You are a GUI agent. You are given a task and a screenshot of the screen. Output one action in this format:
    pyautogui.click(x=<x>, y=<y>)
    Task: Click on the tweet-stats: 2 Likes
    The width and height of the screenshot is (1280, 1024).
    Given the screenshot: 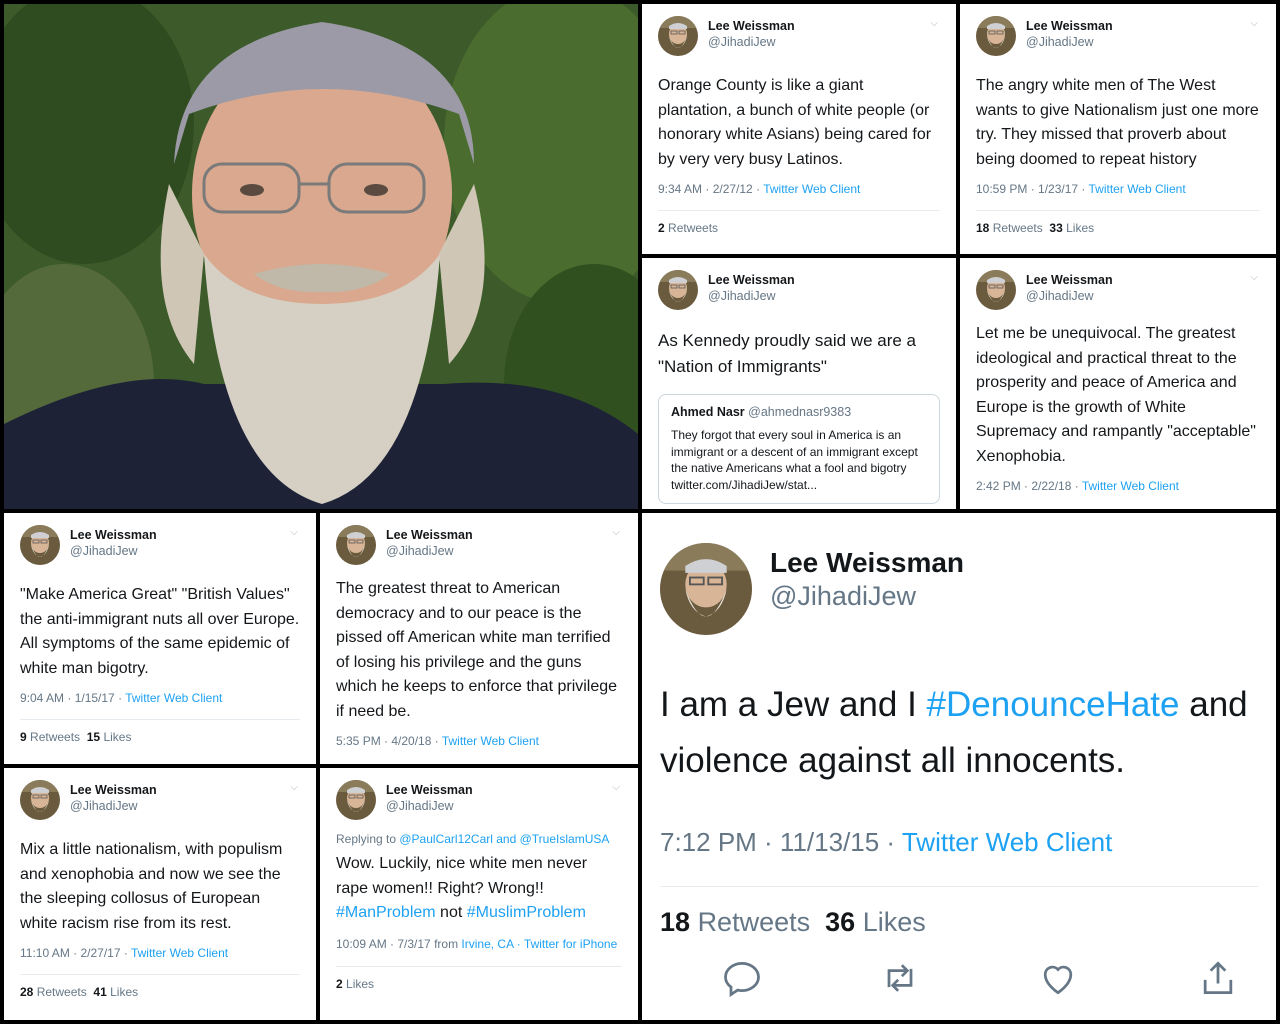 What is the action you would take?
    pyautogui.click(x=479, y=979)
    